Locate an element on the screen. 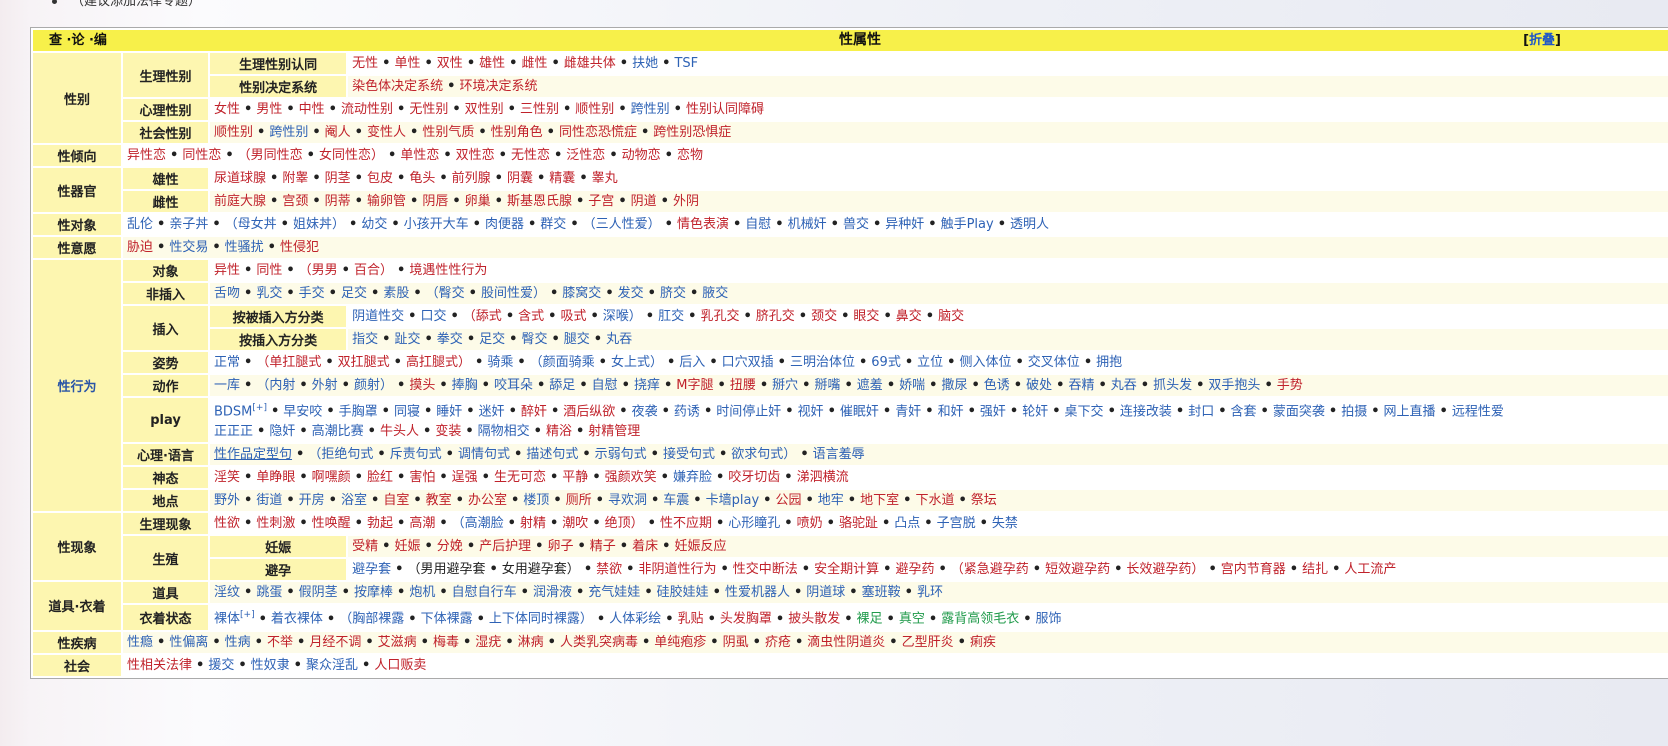 The image size is (1668, 746). nav-link: （胸部裸露 is located at coordinates (371, 619).